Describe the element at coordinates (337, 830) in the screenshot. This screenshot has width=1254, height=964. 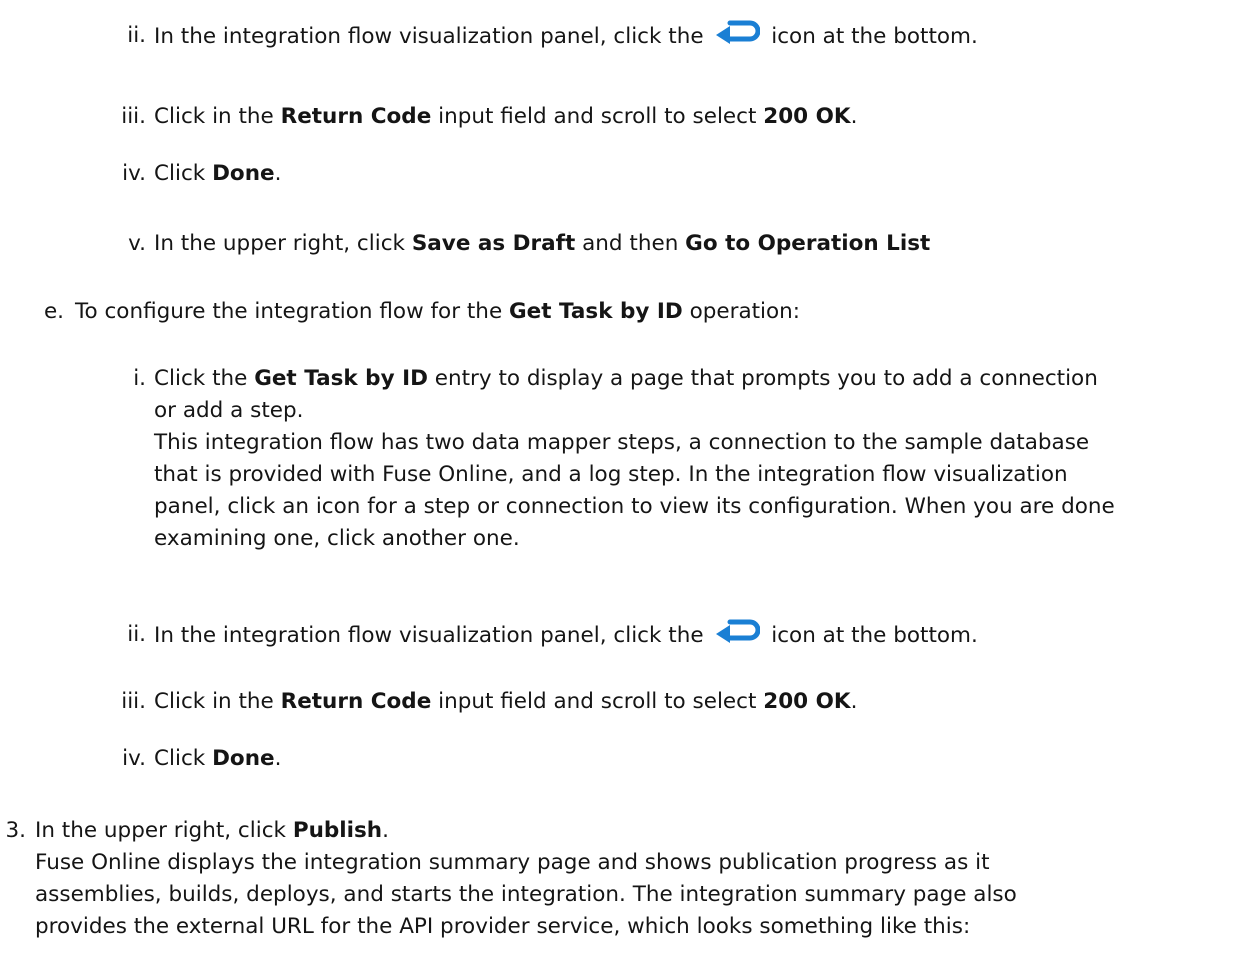
I see `ui-label-publish: Publish` at that location.